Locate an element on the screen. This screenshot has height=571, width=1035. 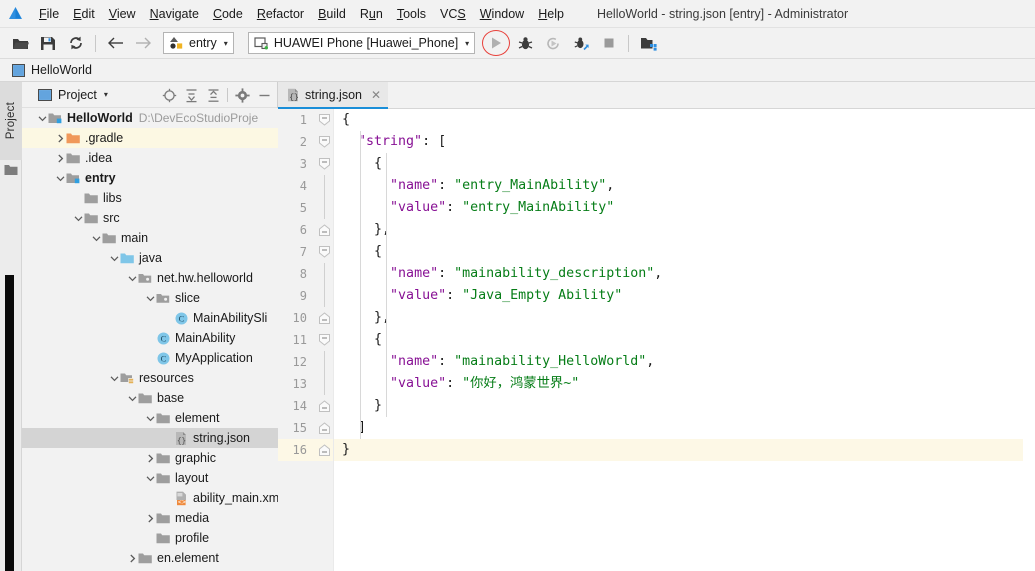
folder-icon is located at coordinates (11, 170).